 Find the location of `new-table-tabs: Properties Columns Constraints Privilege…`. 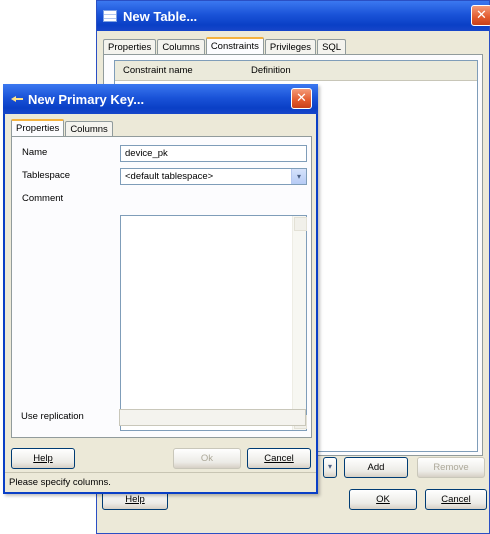

new-table-tabs: Properties Columns Constraints Privilege… is located at coordinates (225, 46).